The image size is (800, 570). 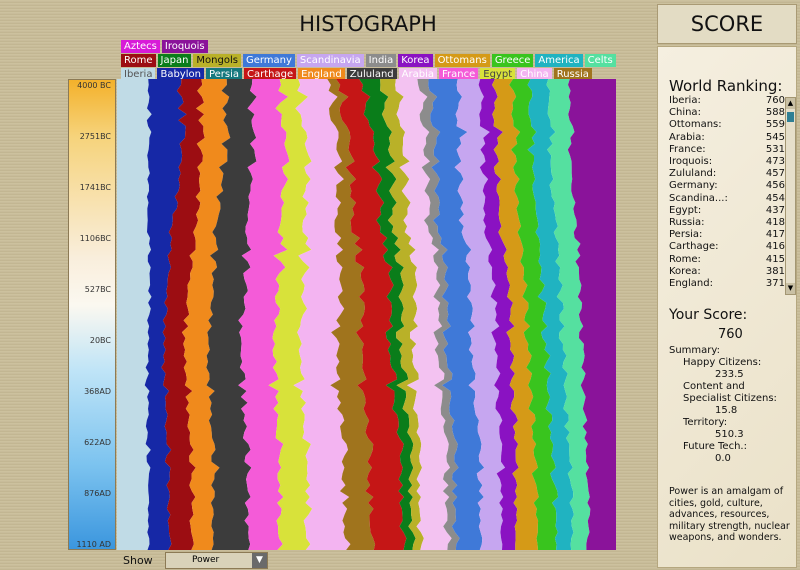 I want to click on ranking-row: Rome: 415, so click(x=727, y=260).